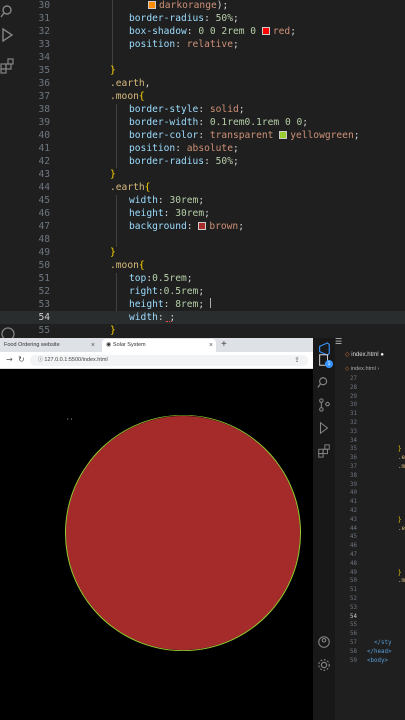 This screenshot has height=720, width=405. I want to click on search-icon, so click(324, 383).